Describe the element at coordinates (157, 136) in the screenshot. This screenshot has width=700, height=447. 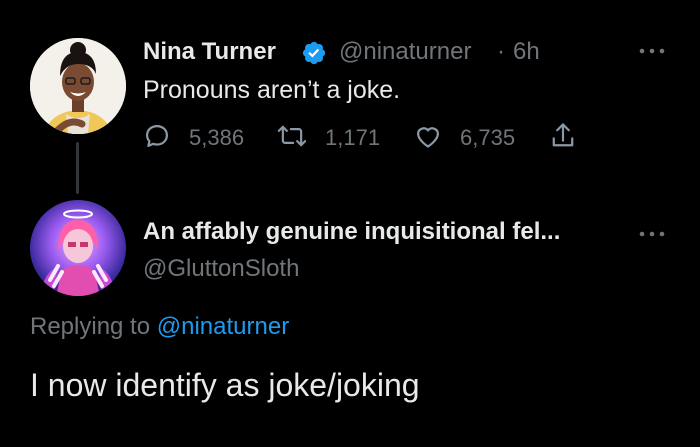
I see `reply-icon` at that location.